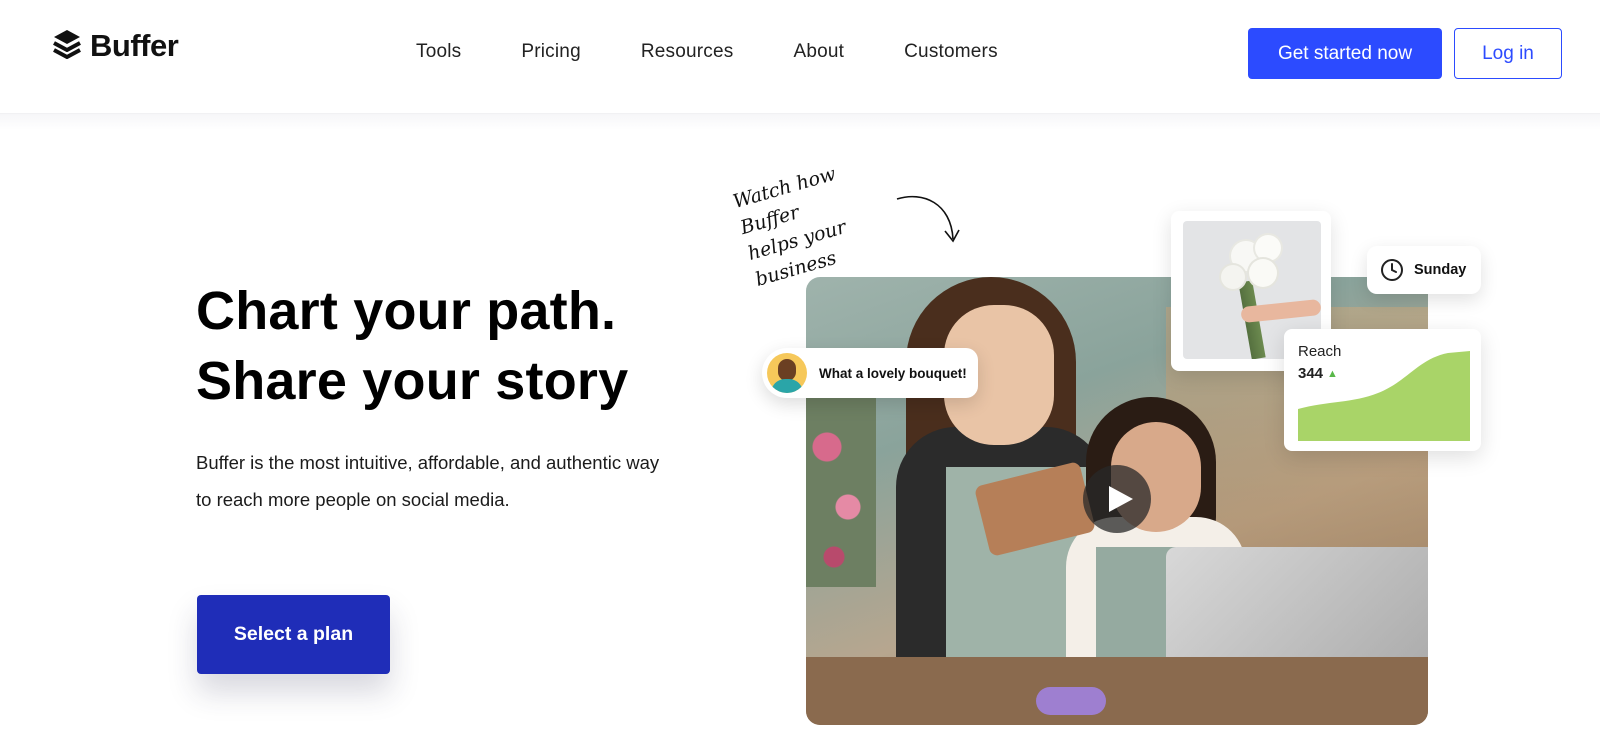  What do you see at coordinates (1332, 373) in the screenshot?
I see `trend-up-icon: ▲` at bounding box center [1332, 373].